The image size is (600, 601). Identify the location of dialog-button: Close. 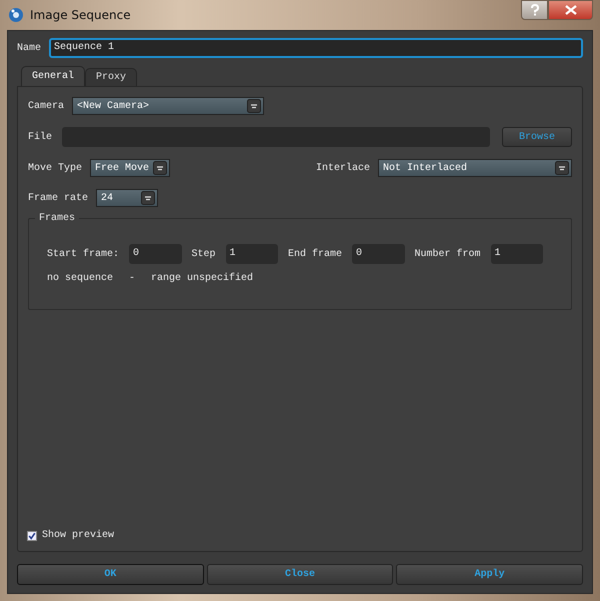
(300, 574).